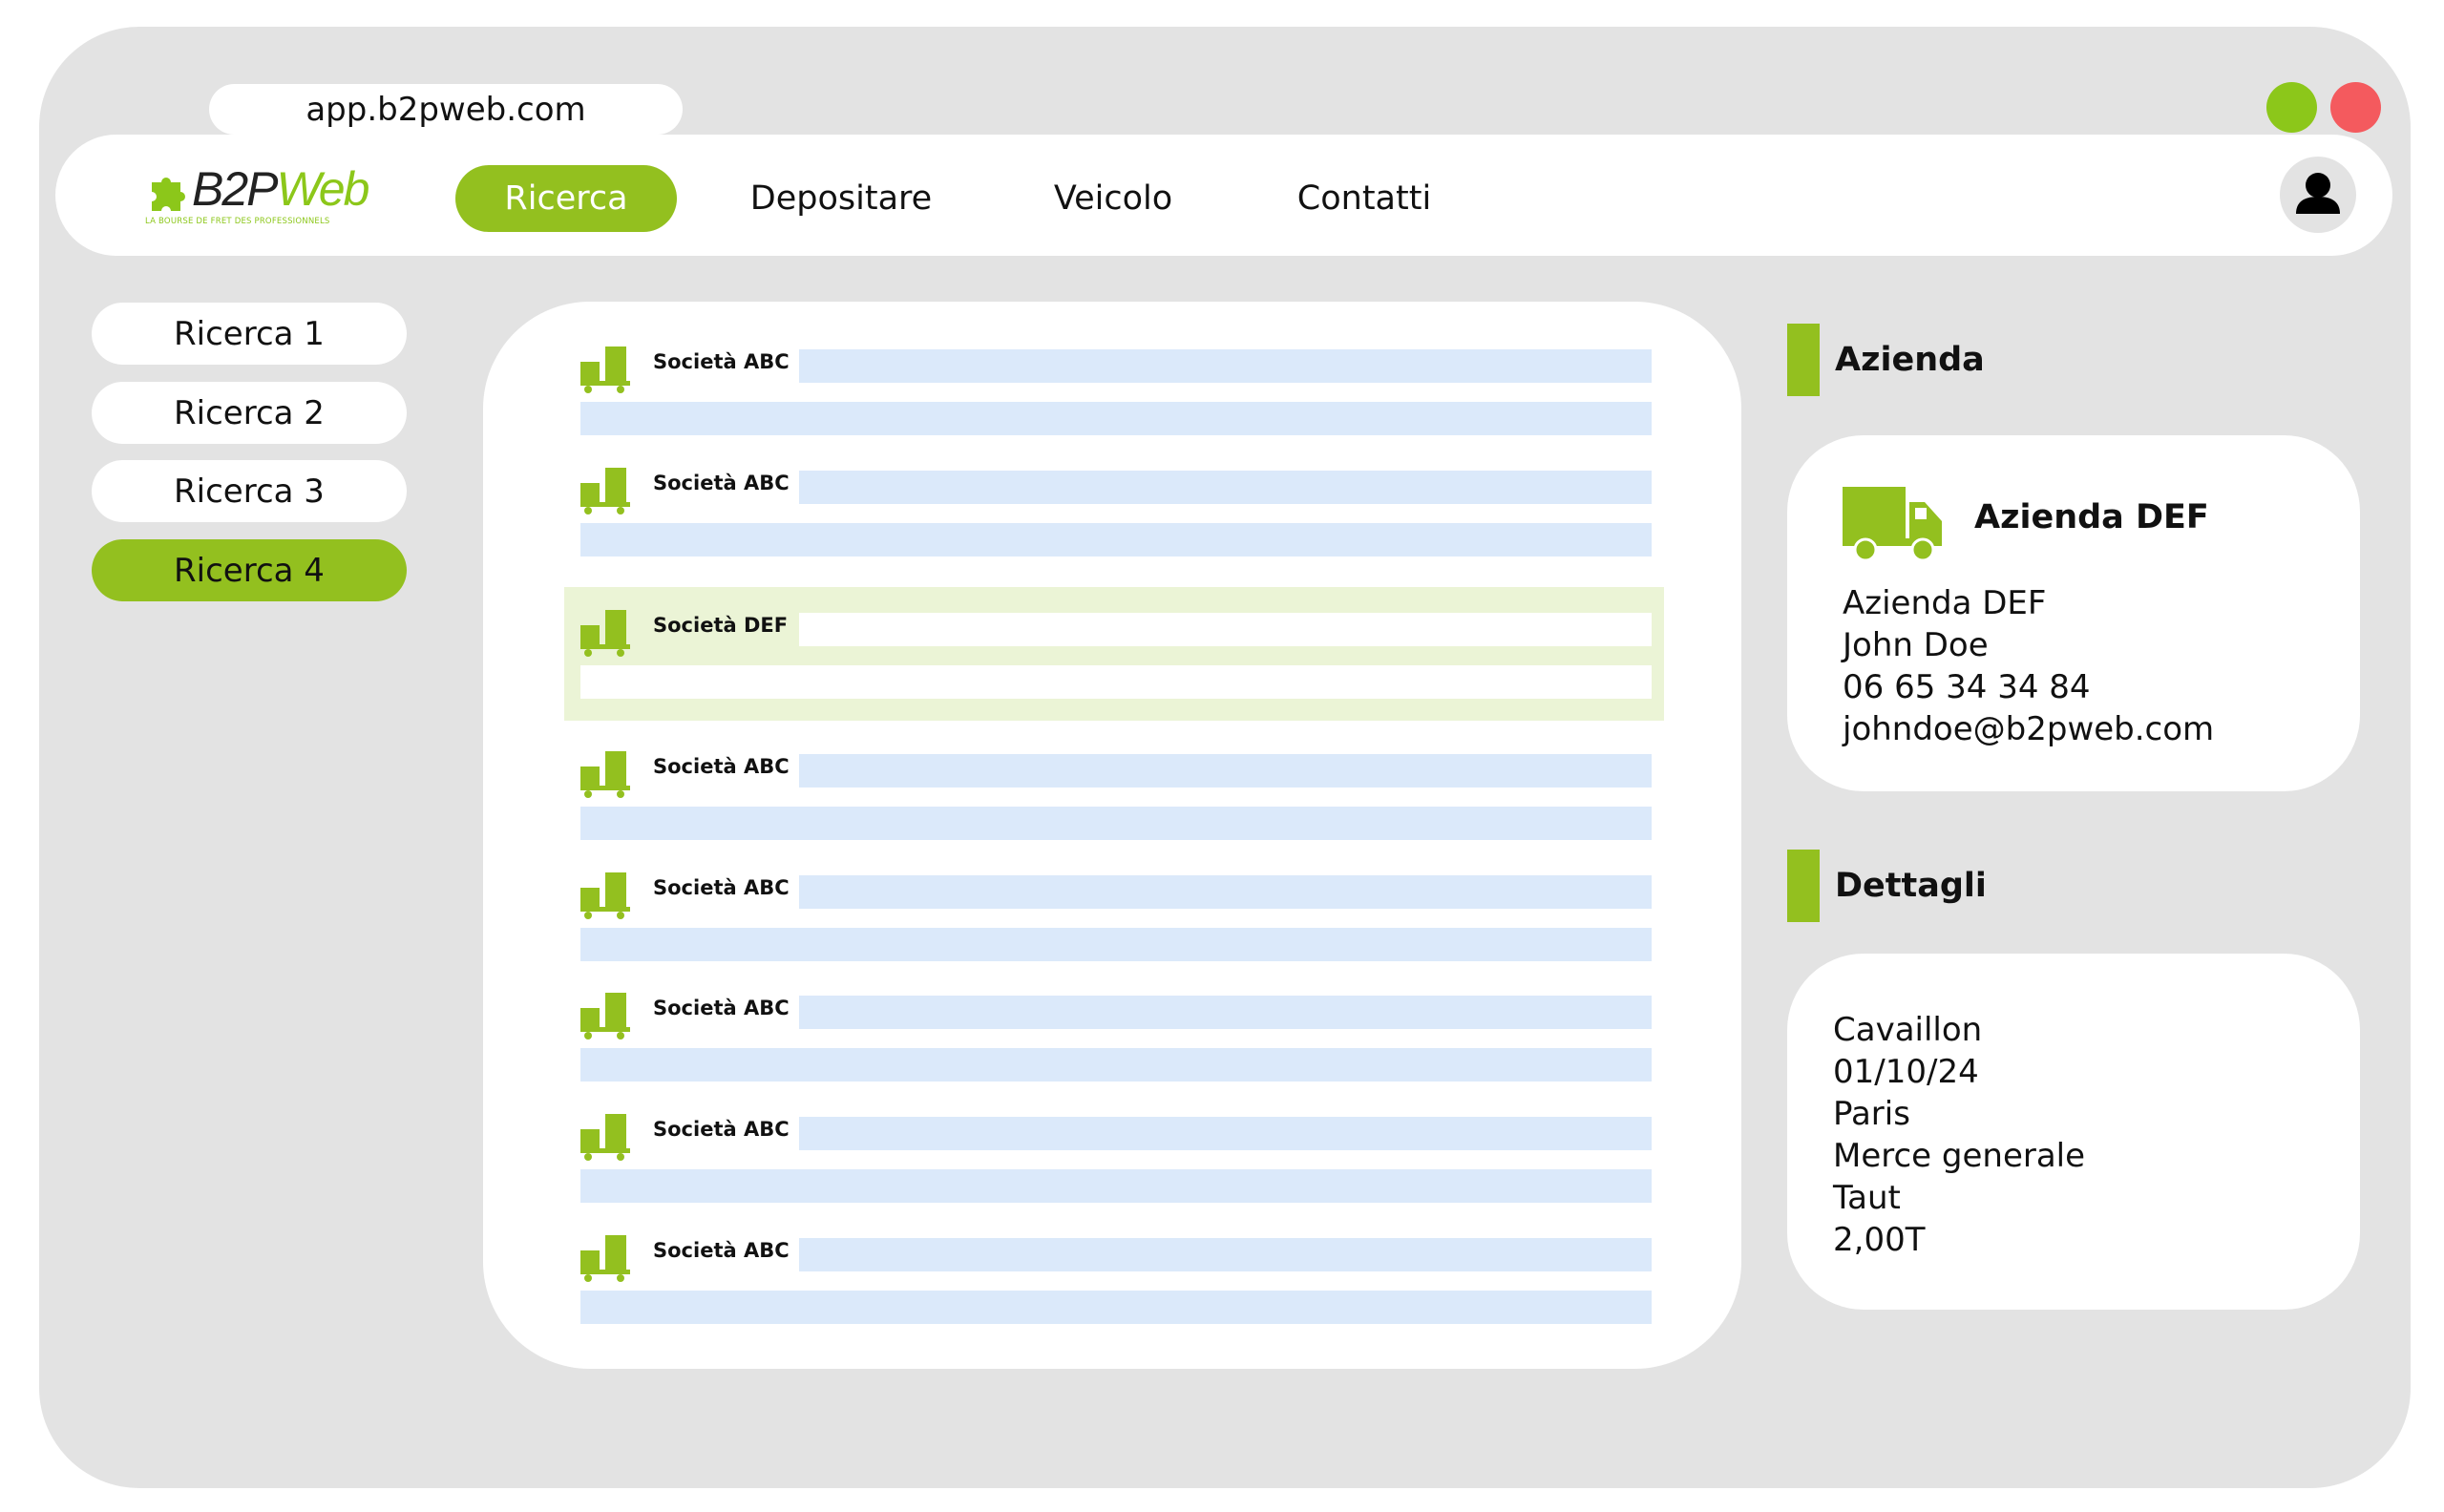  Describe the element at coordinates (236, 189) in the screenshot. I see `logo-wordmark-b2p: B2P` at that location.